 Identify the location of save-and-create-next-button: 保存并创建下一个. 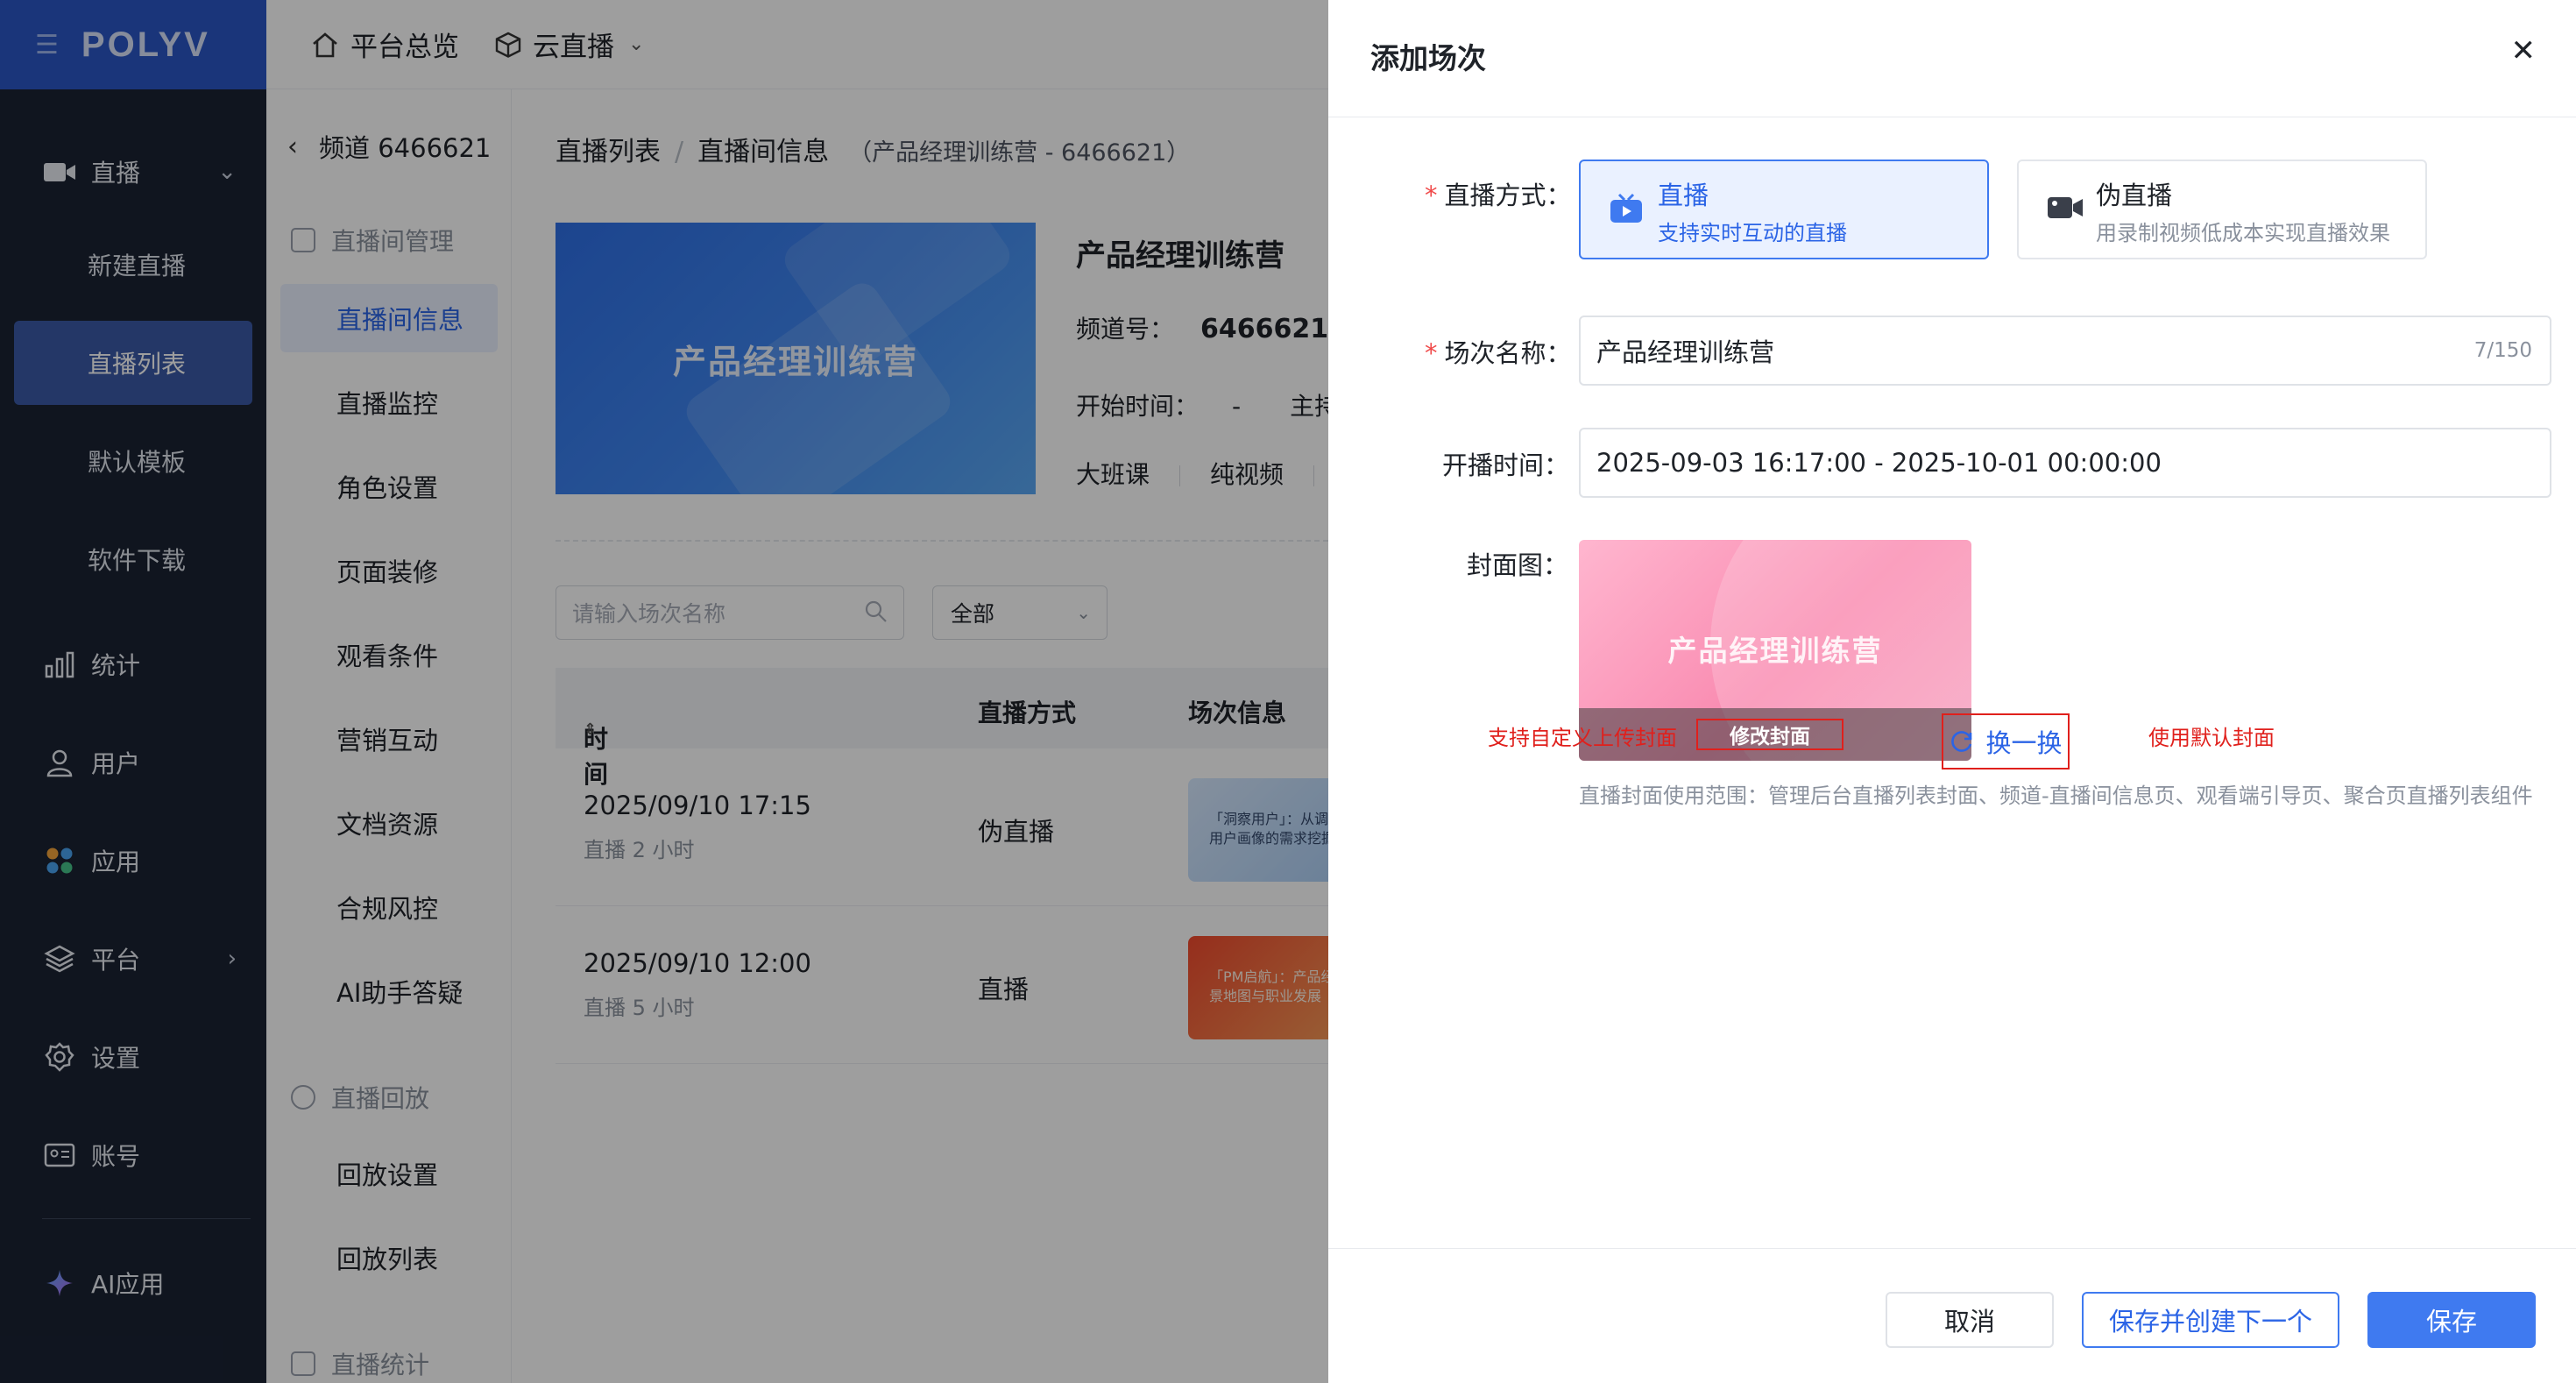
(2210, 1320).